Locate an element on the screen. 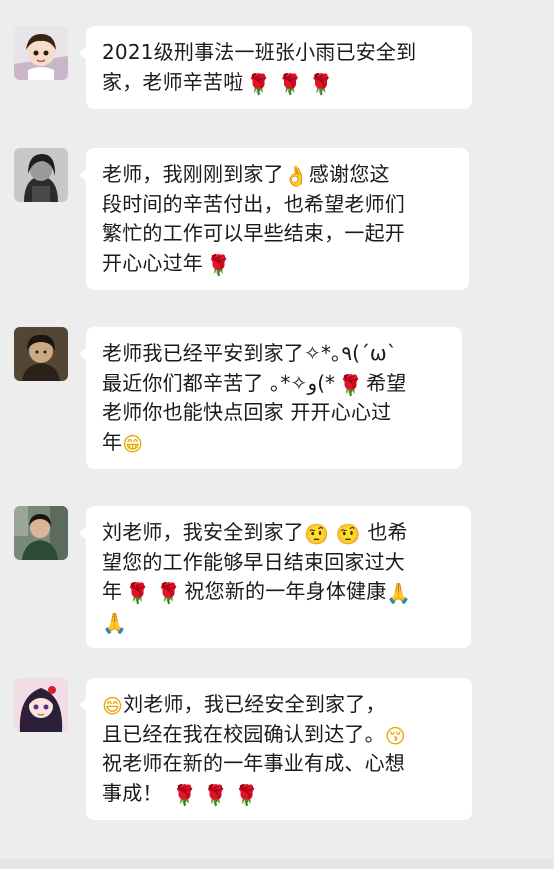  message-text-line: 开心心过年 is located at coordinates (152, 262).